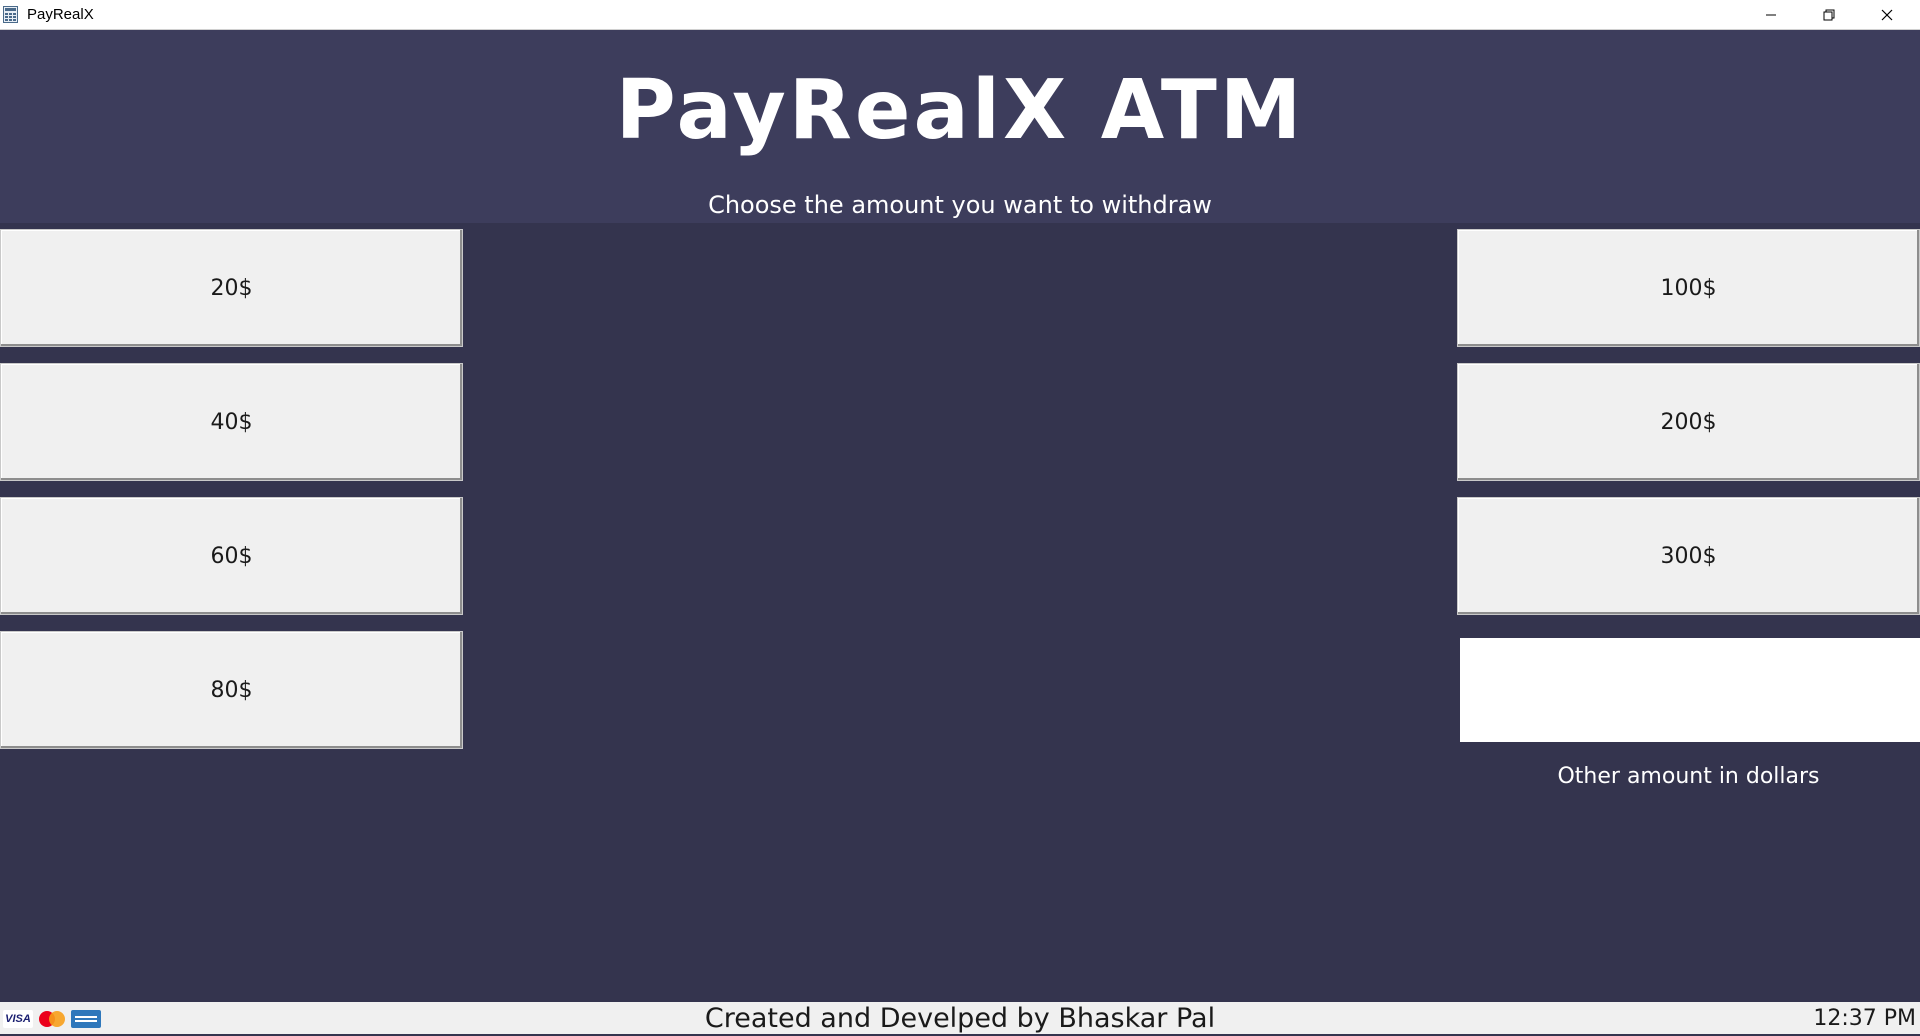  What do you see at coordinates (1688, 422) in the screenshot?
I see `amount-200-button: 200$` at bounding box center [1688, 422].